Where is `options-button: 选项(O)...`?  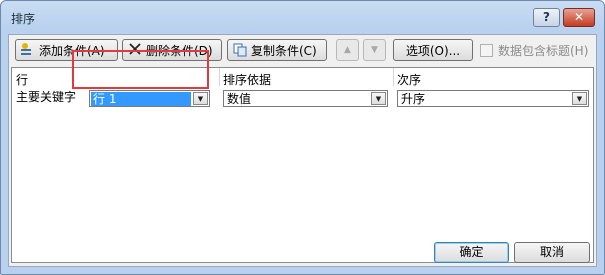
options-button: 选项(O)... is located at coordinates (433, 50).